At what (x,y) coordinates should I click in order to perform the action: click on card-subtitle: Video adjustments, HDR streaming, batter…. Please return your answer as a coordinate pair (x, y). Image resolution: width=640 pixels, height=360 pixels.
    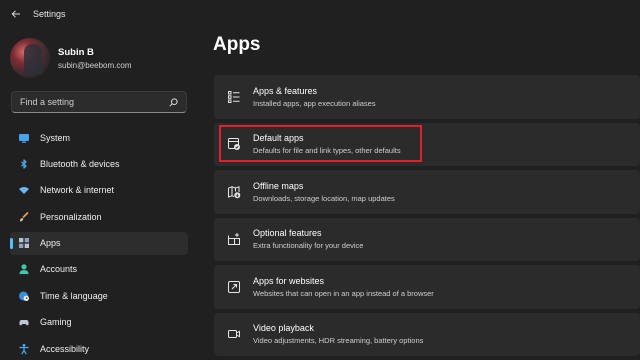
    Looking at the image, I should click on (338, 341).